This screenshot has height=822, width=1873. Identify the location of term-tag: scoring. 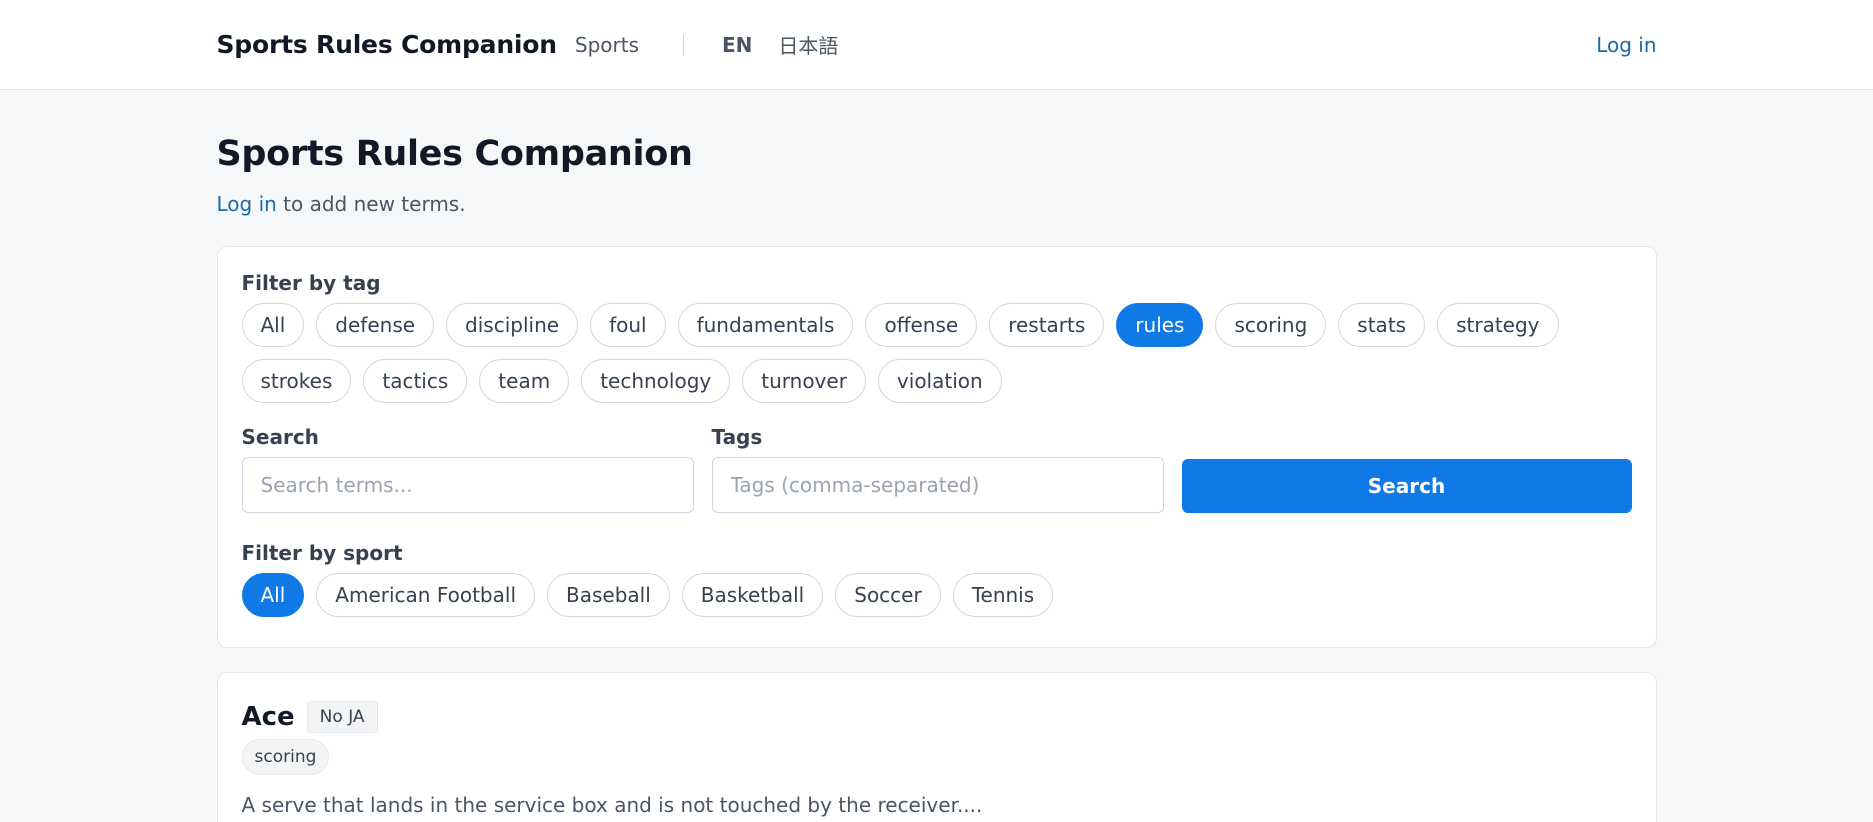
(285, 757).